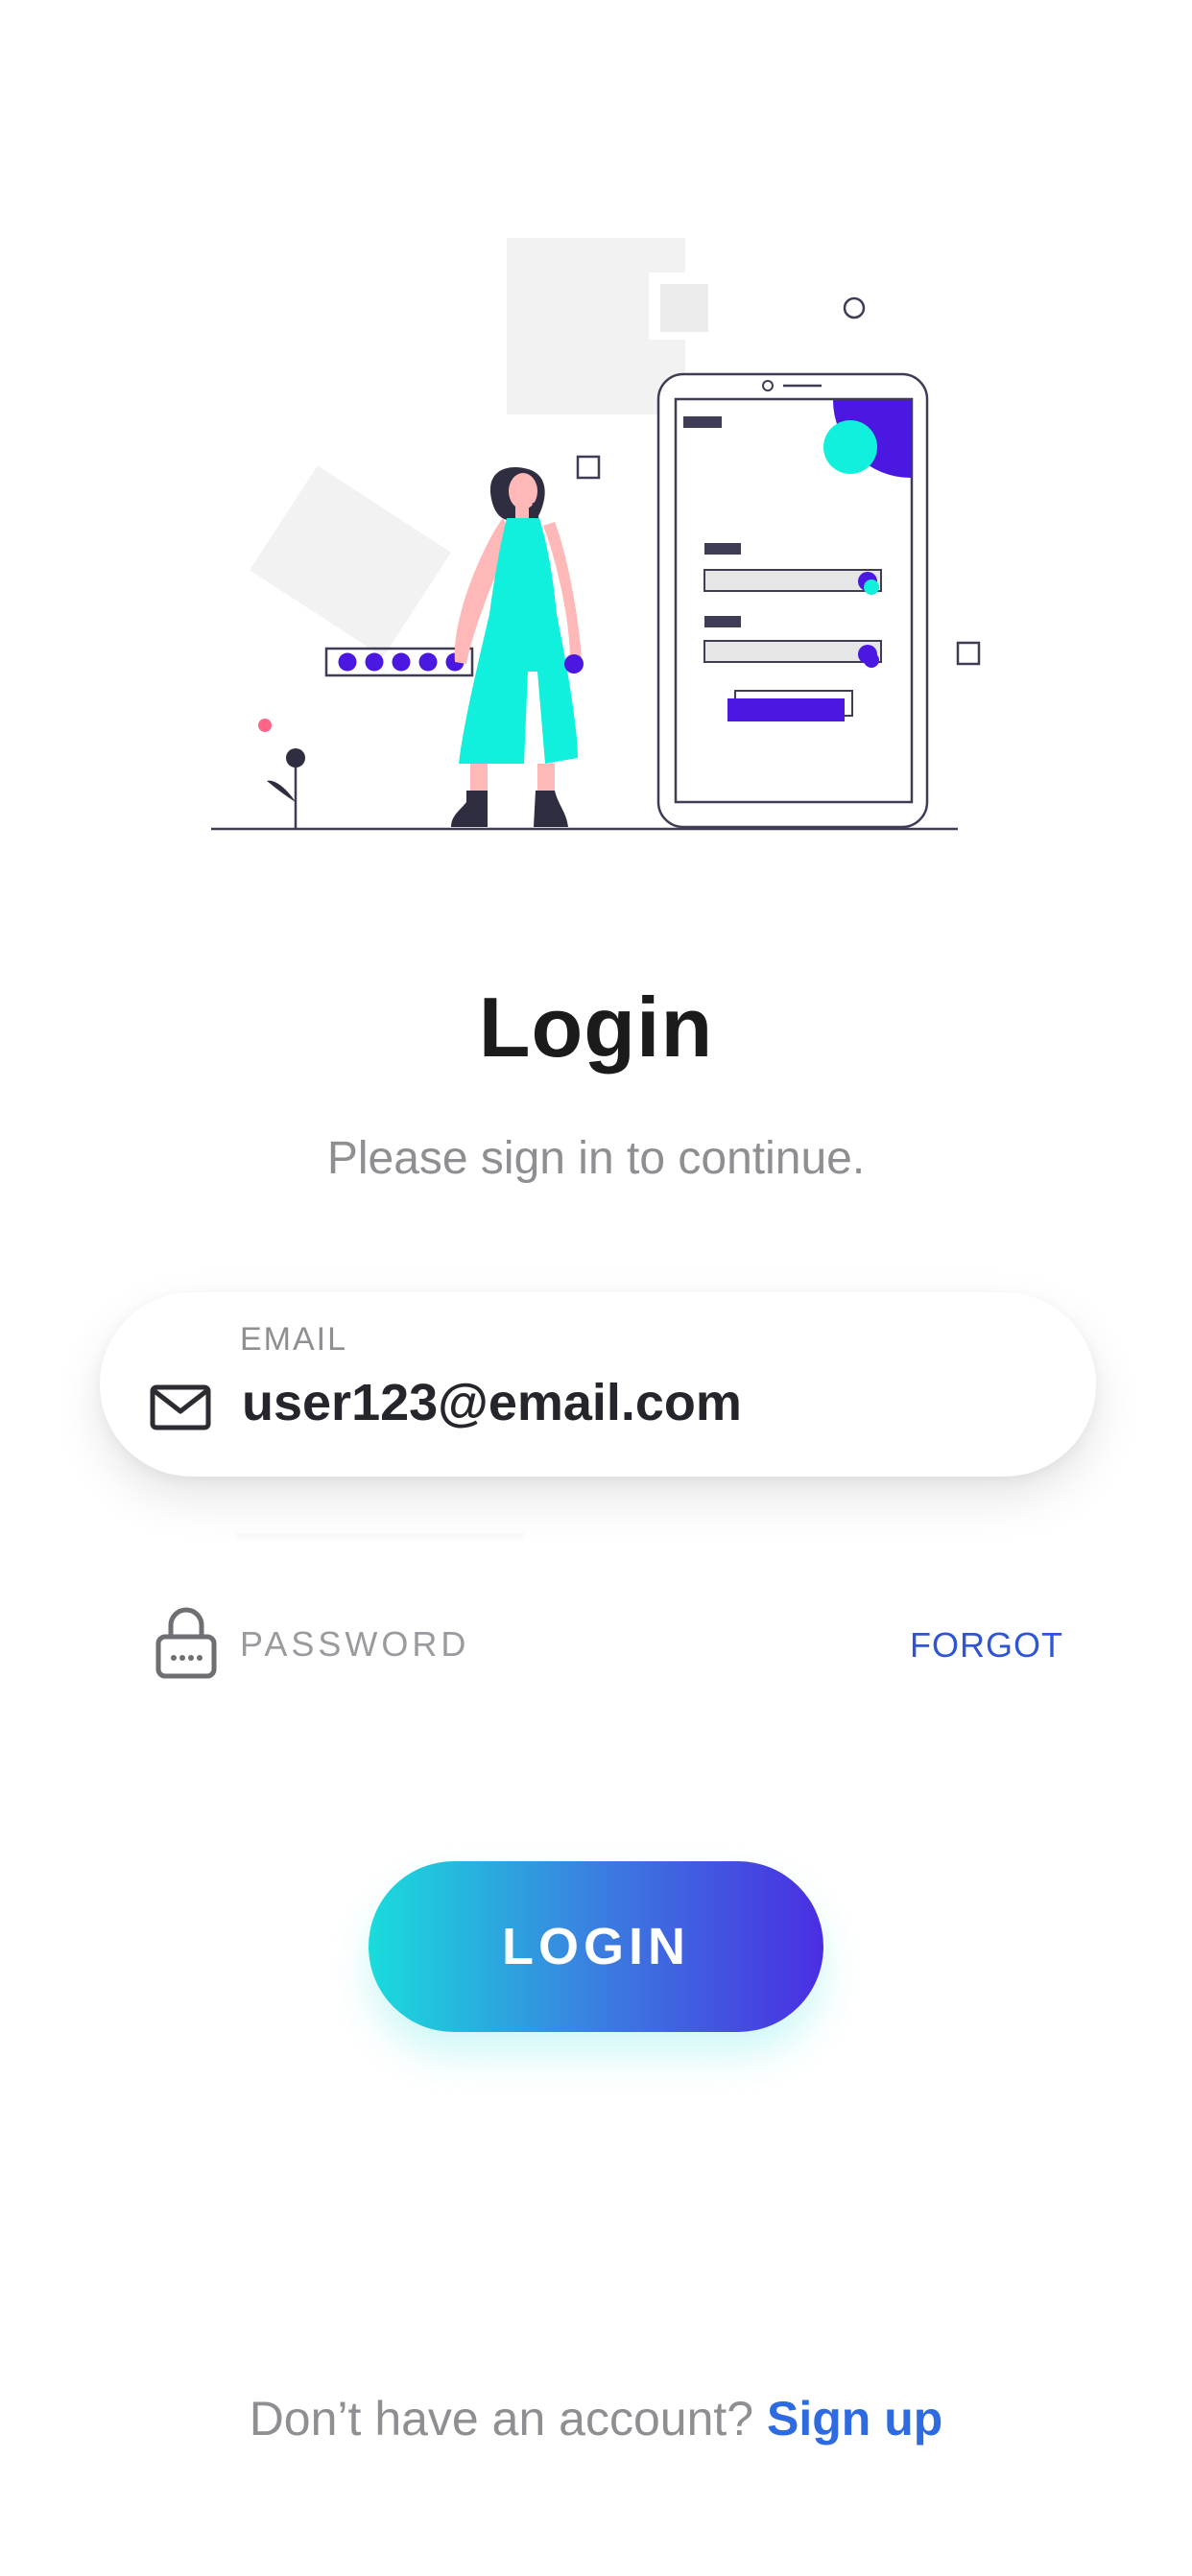 This screenshot has width=1192, height=2576. I want to click on phone-illustration, so click(792, 601).